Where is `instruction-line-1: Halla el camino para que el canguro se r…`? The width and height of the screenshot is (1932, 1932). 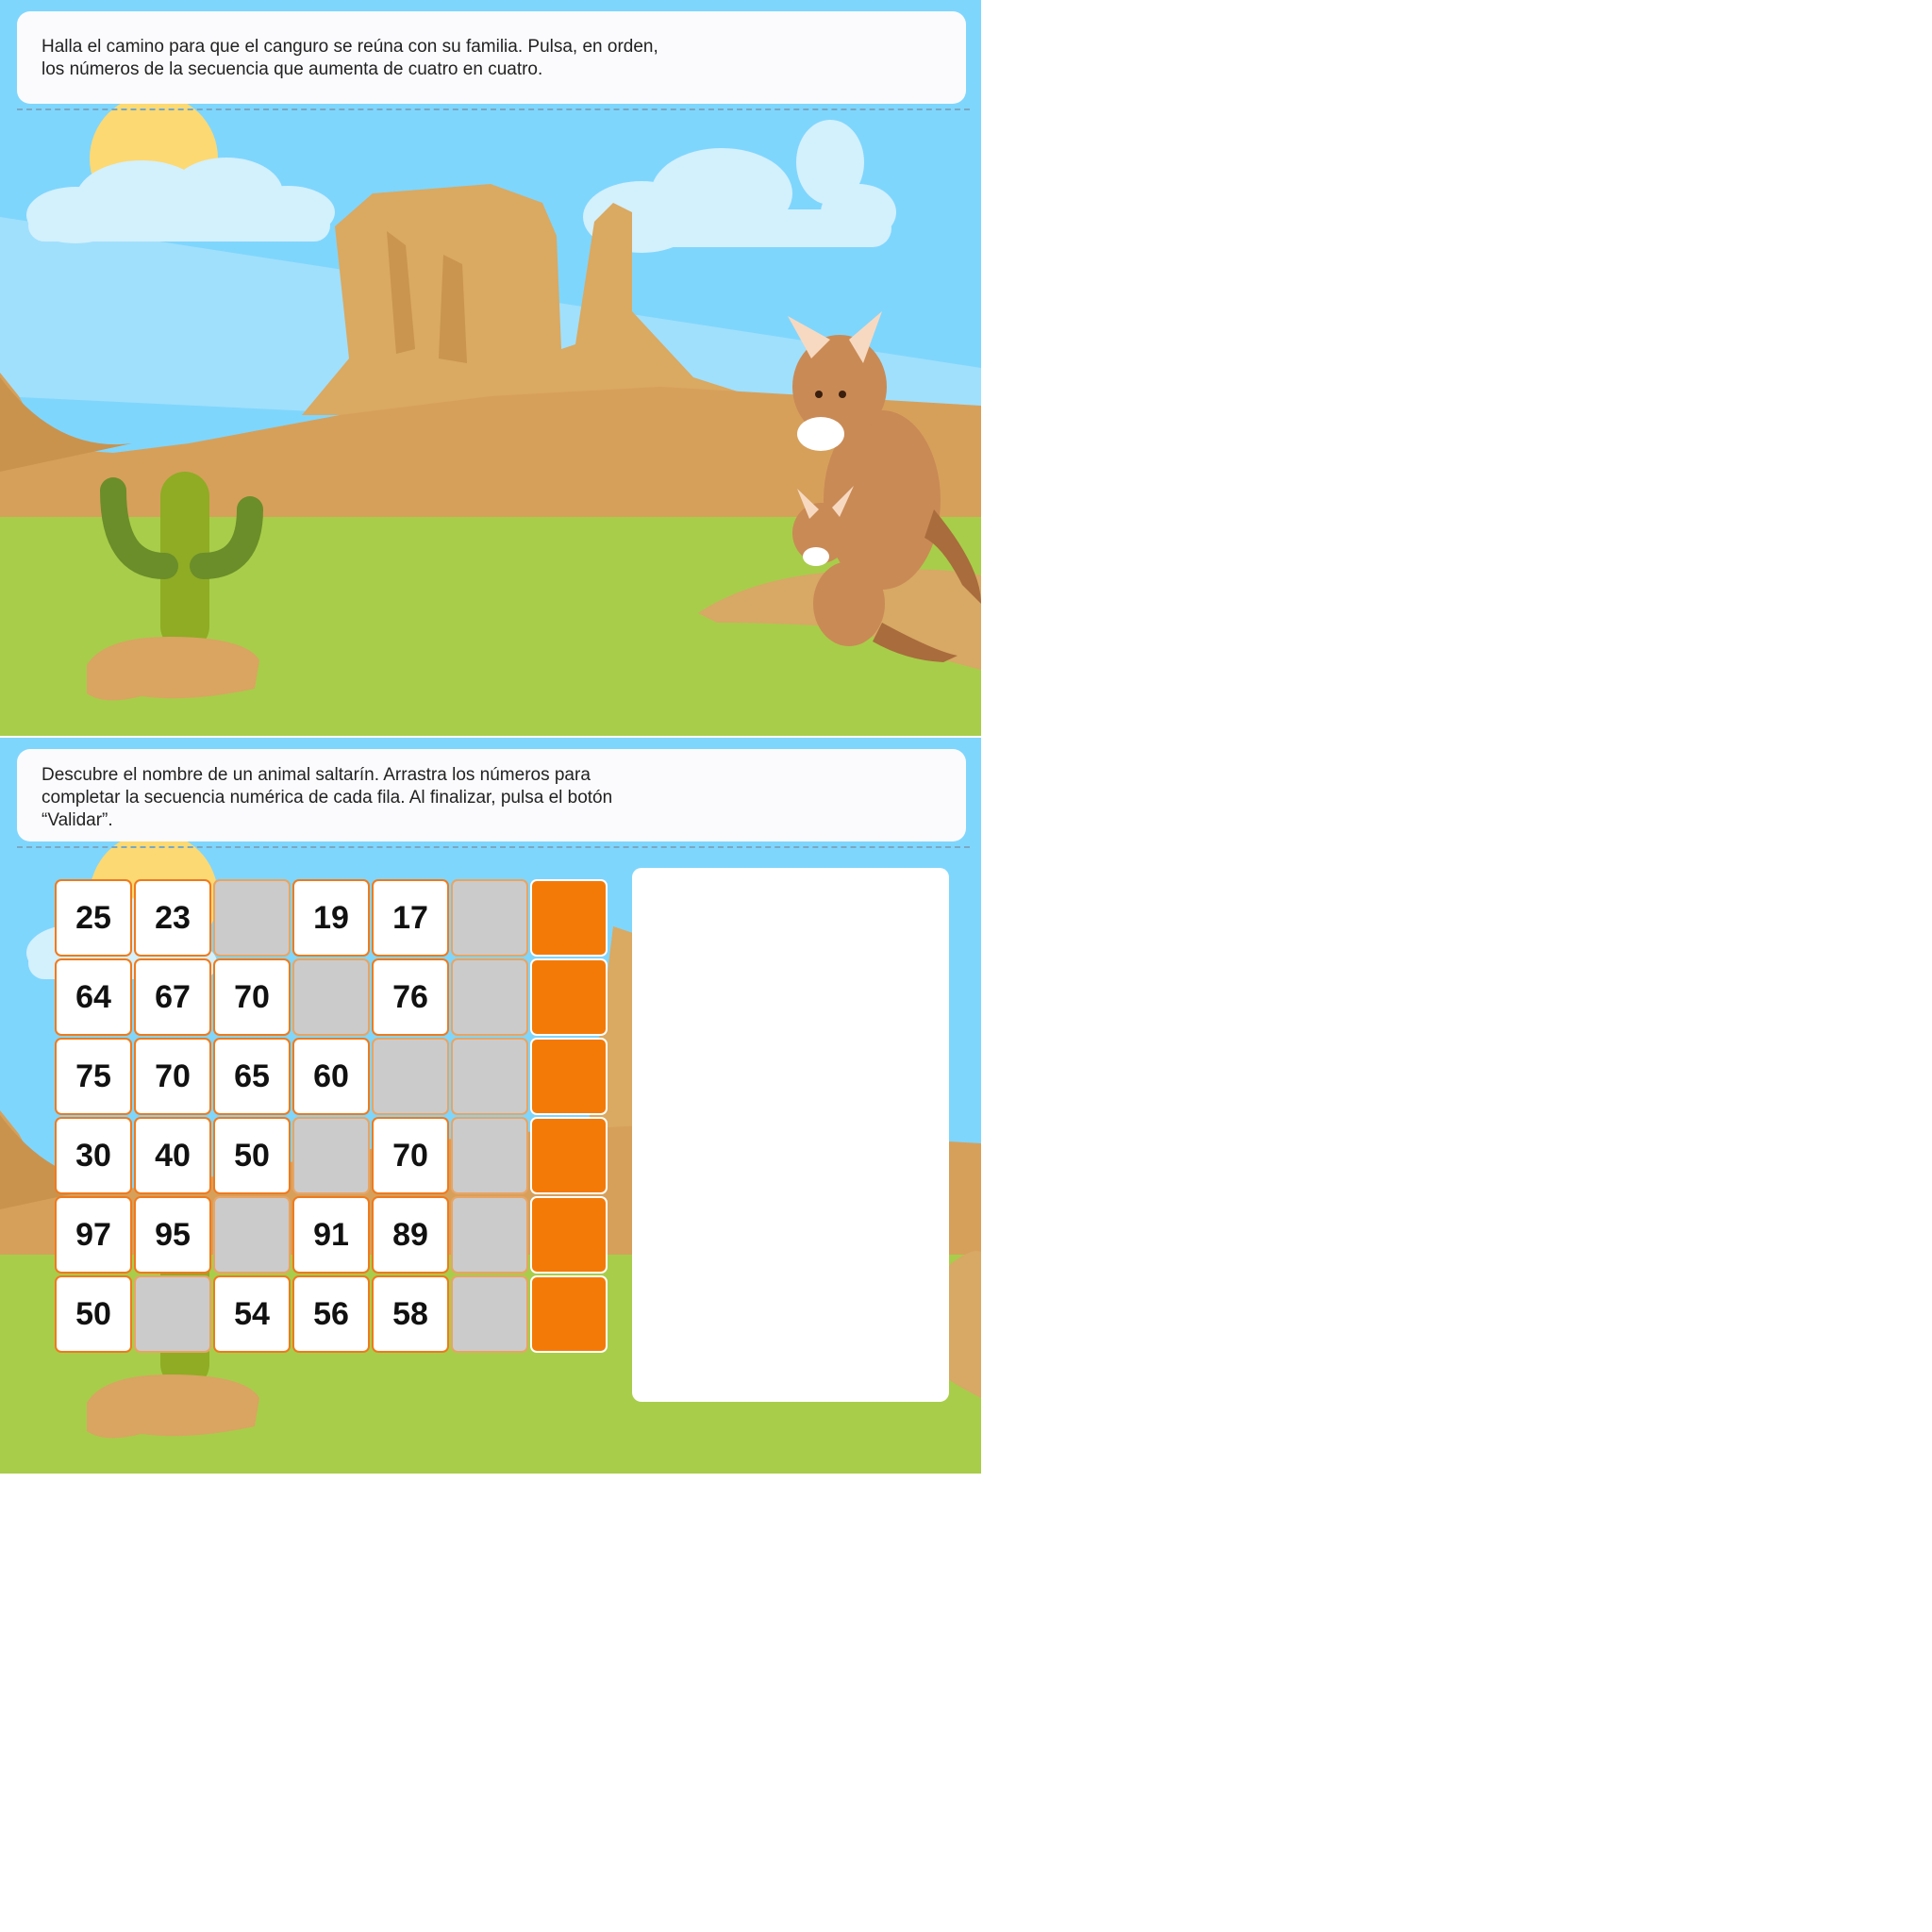 instruction-line-1: Halla el camino para que el canguro se r… is located at coordinates (350, 47).